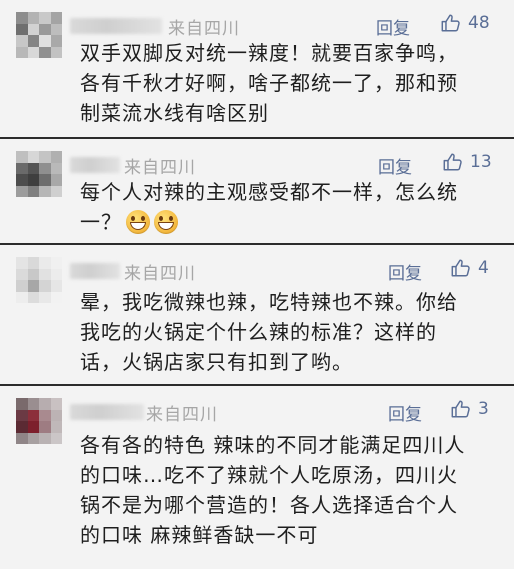 The width and height of the screenshot is (514, 569). What do you see at coordinates (199, 535) in the screenshot?
I see `comment-line: 的口味 麻辣鲜香缺一不可` at bounding box center [199, 535].